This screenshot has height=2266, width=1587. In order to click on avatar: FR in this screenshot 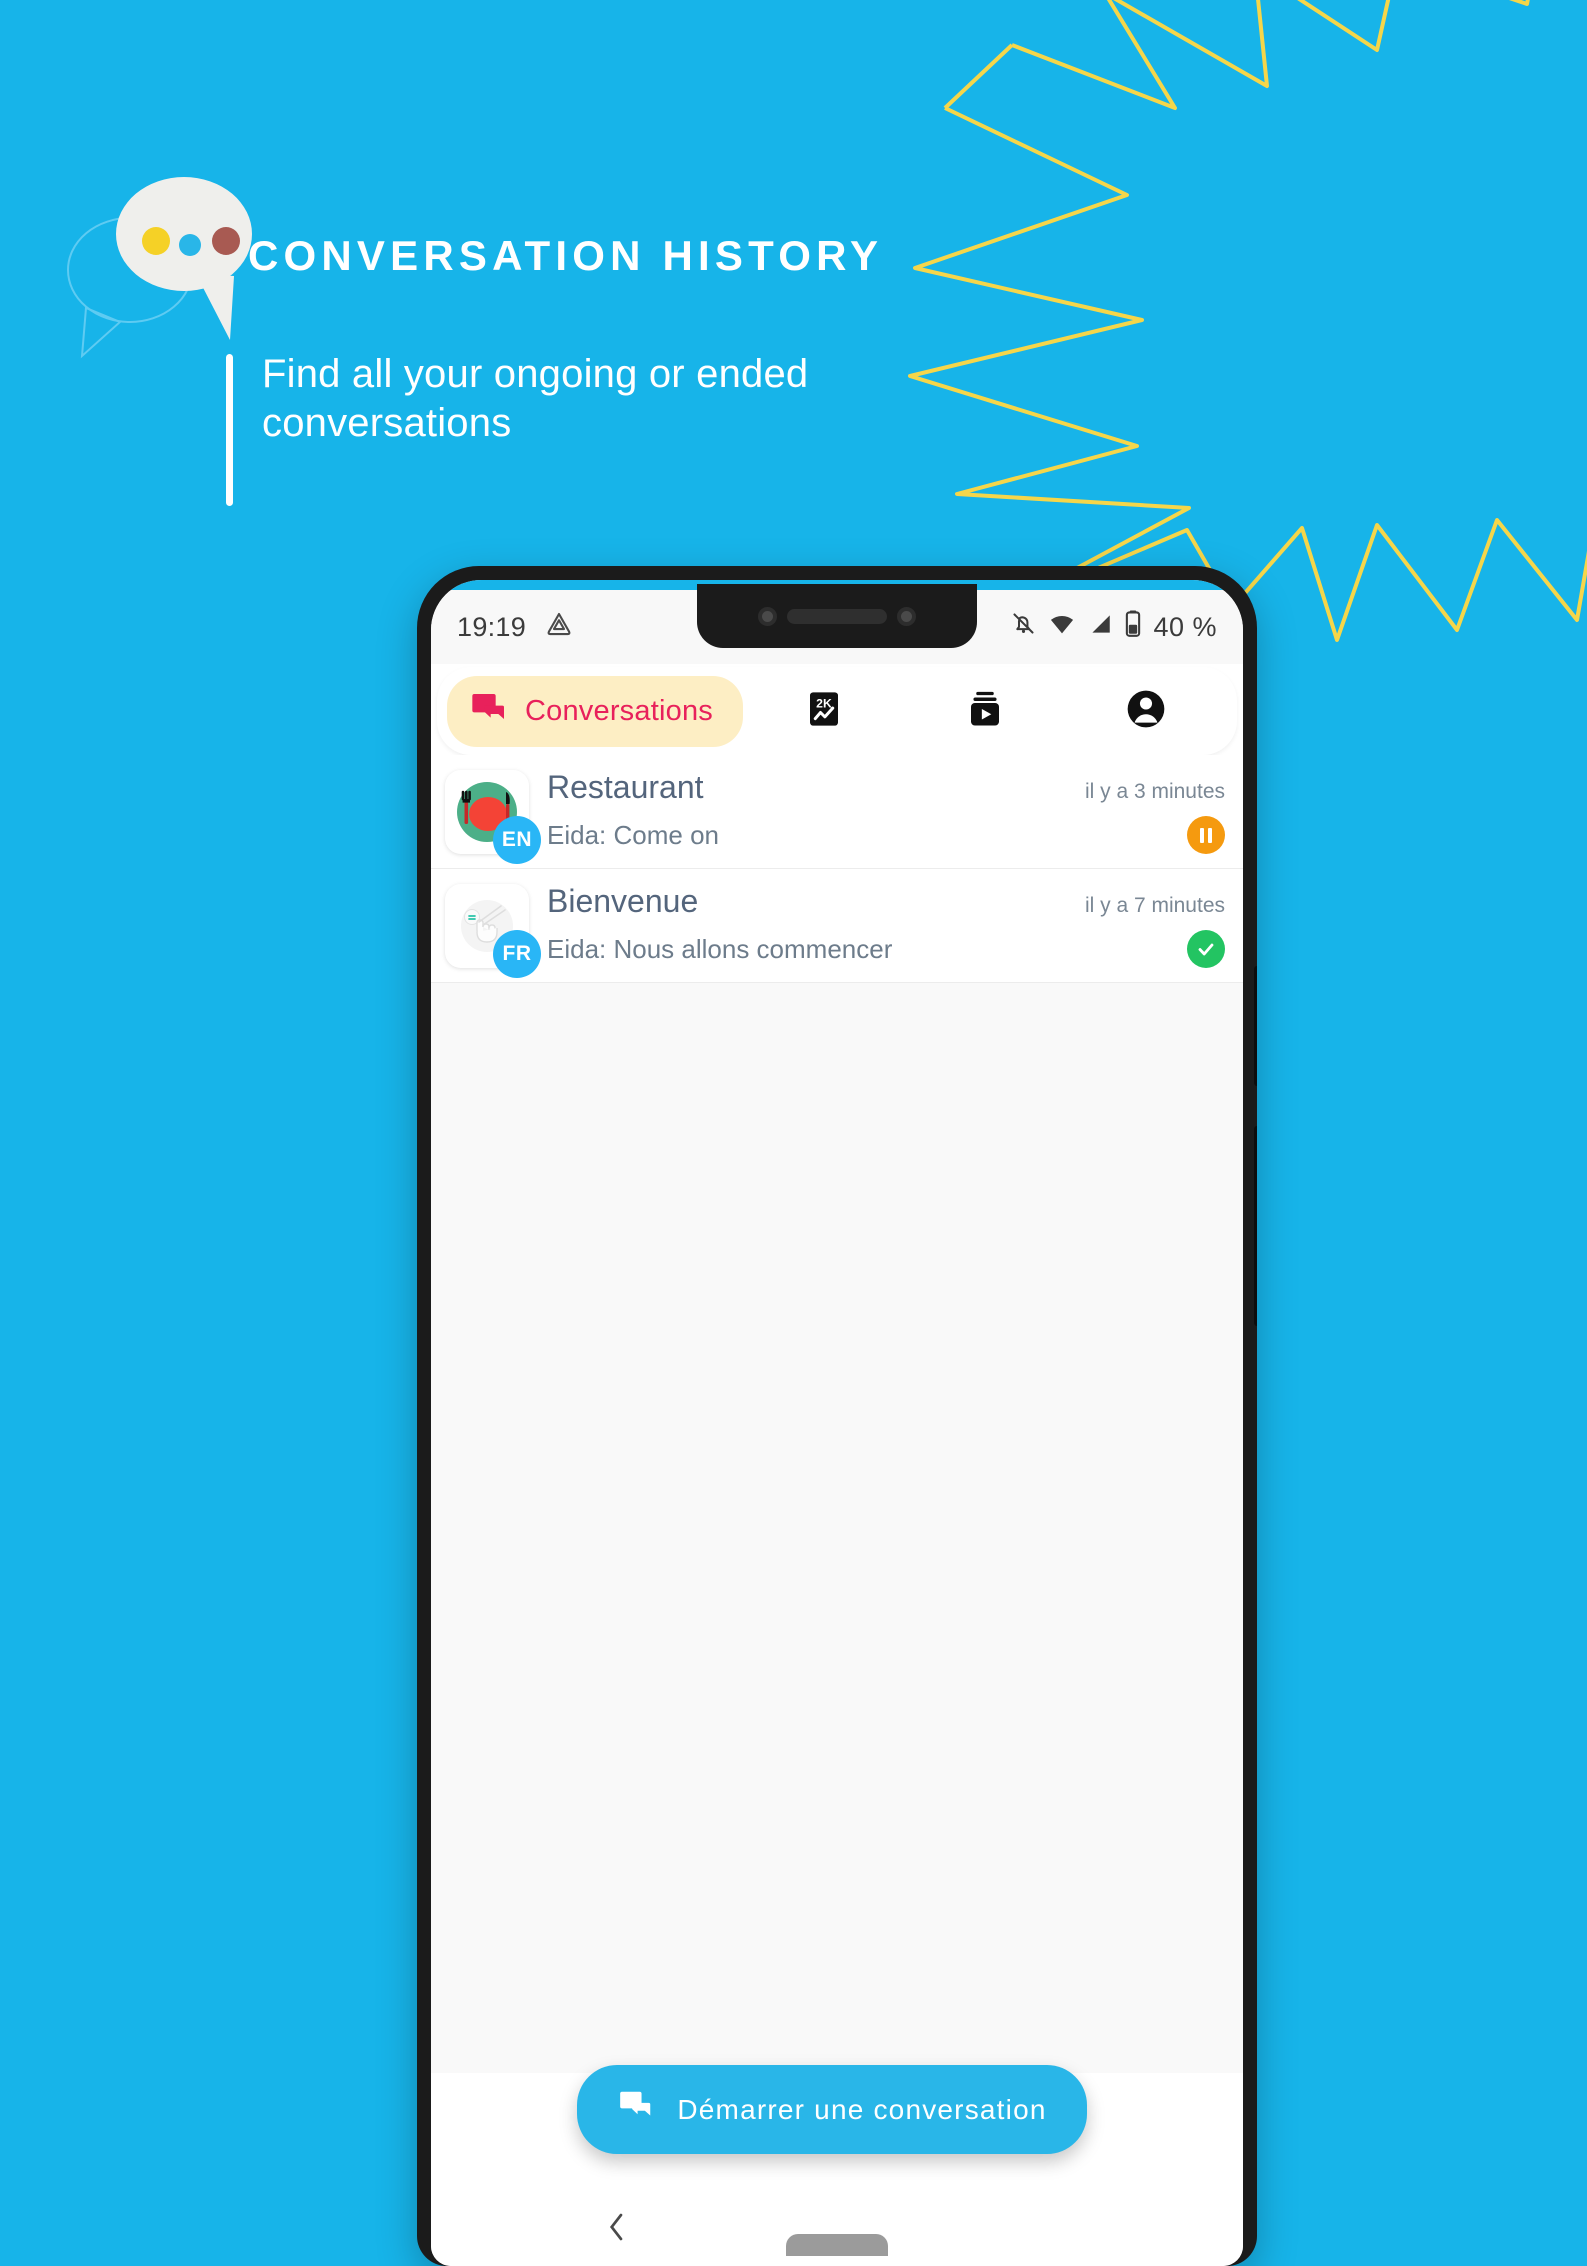, I will do `click(493, 930)`.